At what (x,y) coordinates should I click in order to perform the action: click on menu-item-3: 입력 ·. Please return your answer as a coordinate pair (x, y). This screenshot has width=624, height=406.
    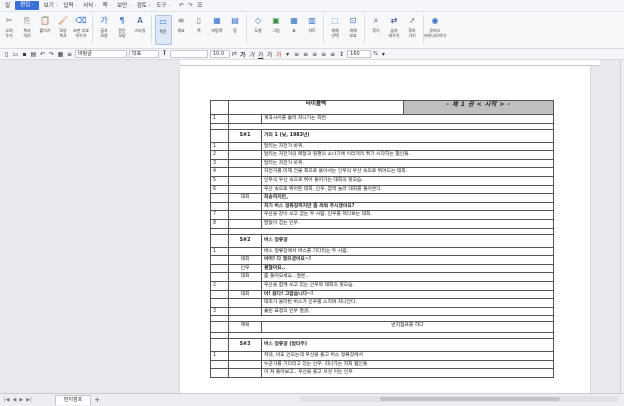
    Looking at the image, I should click on (70, 6).